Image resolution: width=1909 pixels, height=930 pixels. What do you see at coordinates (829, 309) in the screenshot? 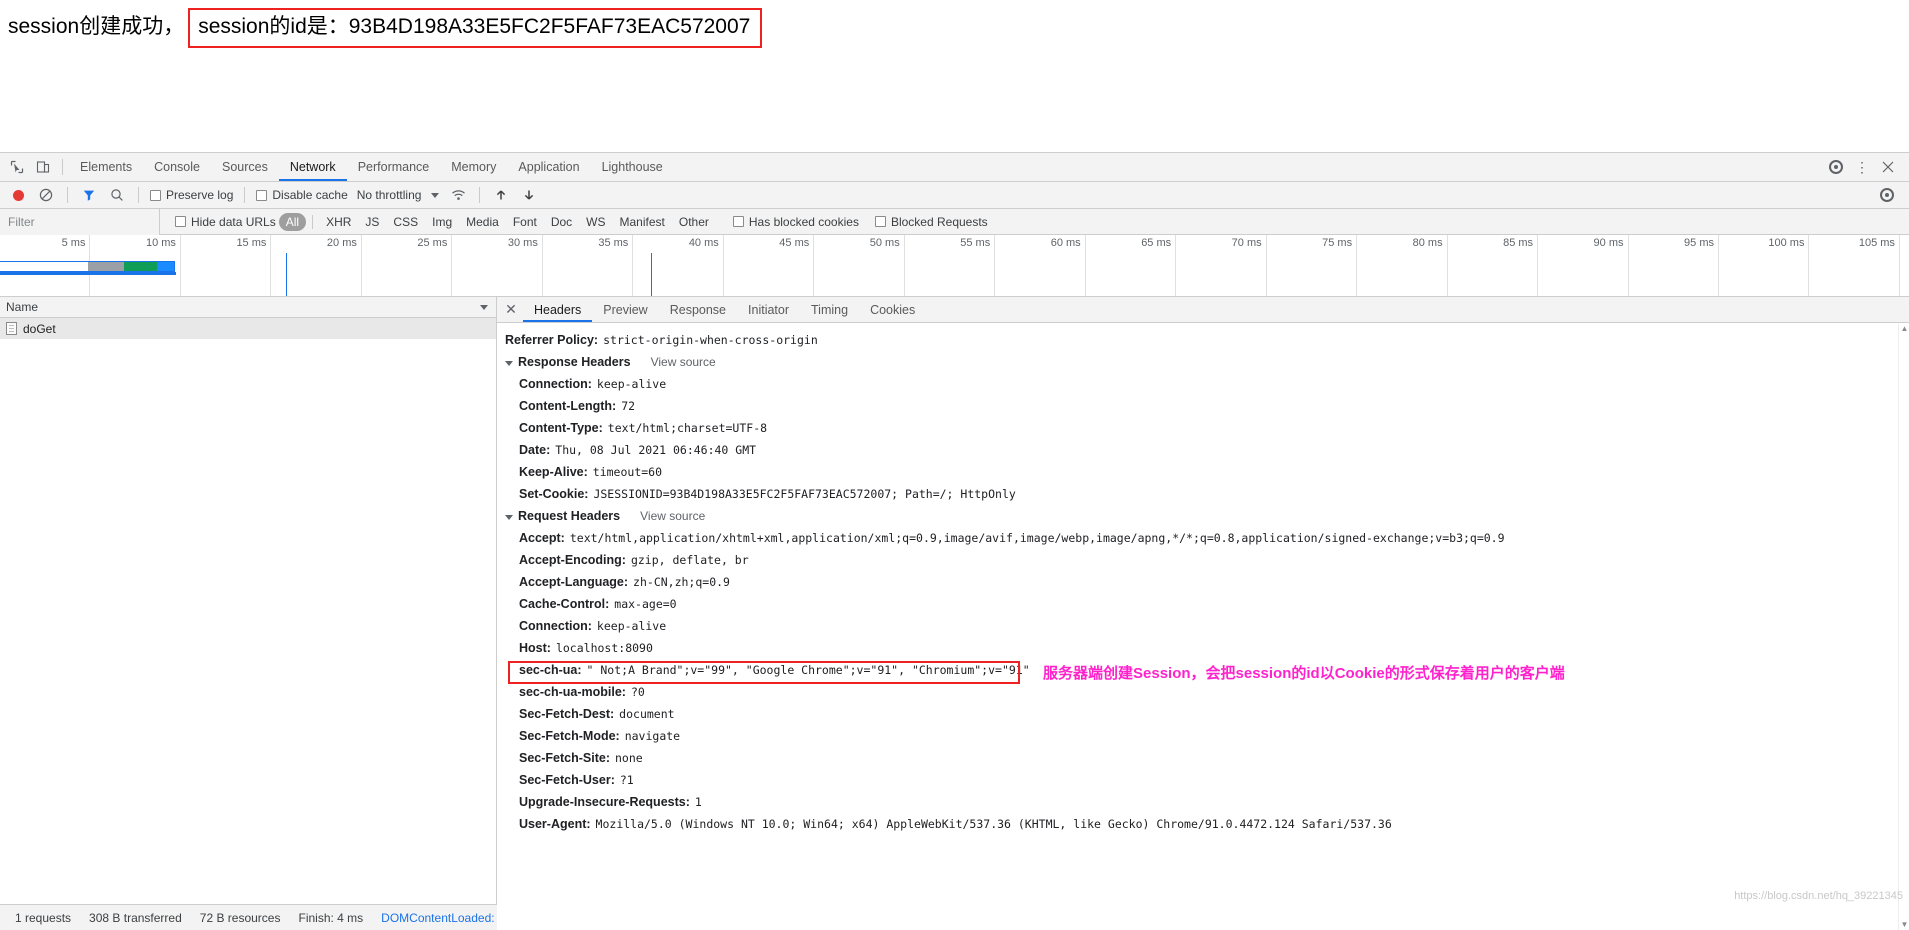
I see `detail-tab-timing: Timing` at bounding box center [829, 309].